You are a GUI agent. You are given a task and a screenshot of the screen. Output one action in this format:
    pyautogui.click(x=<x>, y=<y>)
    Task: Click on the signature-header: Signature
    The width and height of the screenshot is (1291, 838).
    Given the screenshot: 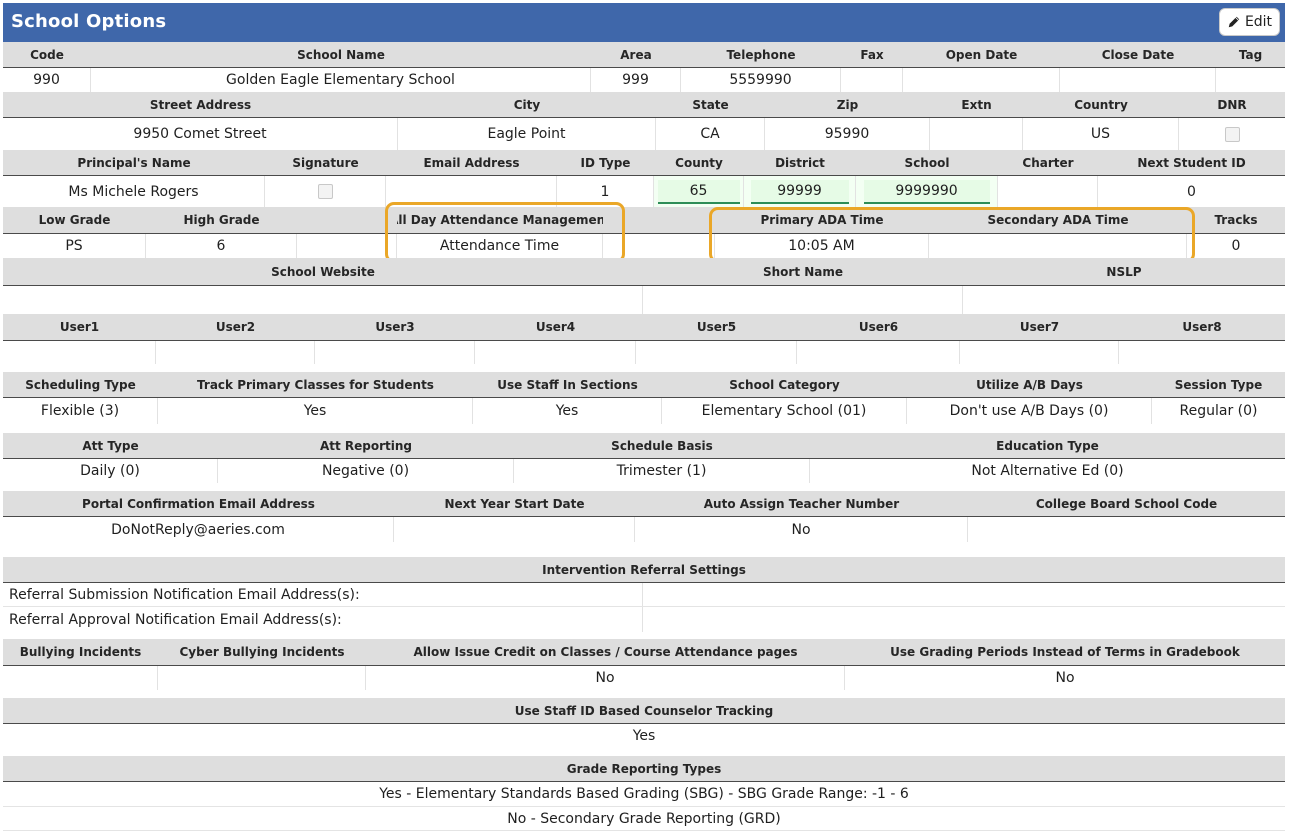 What is the action you would take?
    pyautogui.click(x=325, y=162)
    